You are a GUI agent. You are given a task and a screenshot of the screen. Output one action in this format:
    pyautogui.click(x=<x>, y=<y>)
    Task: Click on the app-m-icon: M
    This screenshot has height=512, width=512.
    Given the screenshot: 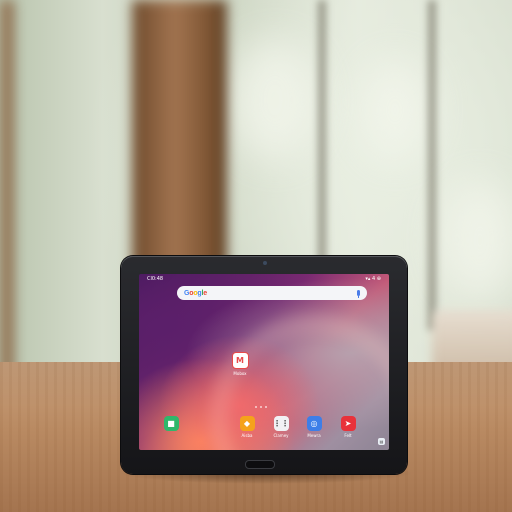 What is the action you would take?
    pyautogui.click(x=240, y=360)
    